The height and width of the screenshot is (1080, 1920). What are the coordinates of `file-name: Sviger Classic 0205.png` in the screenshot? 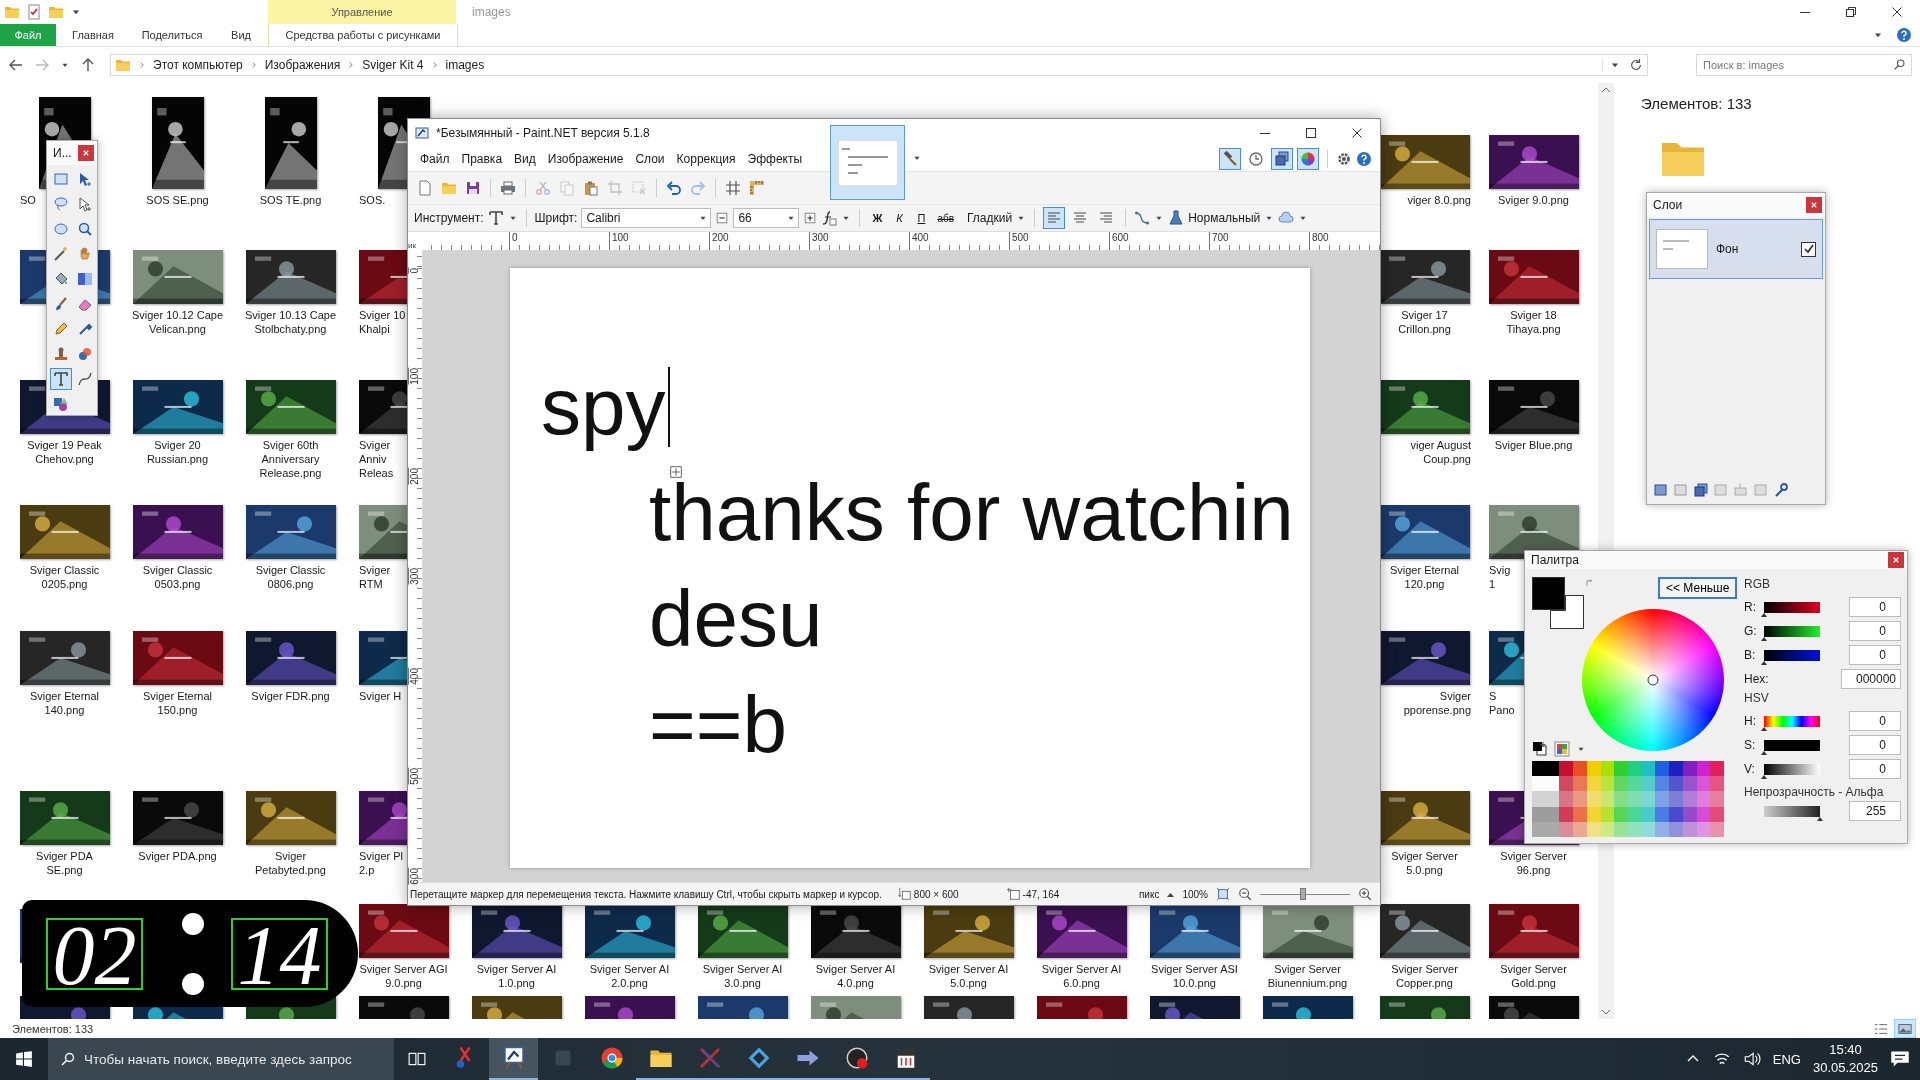 It's located at (64, 577).